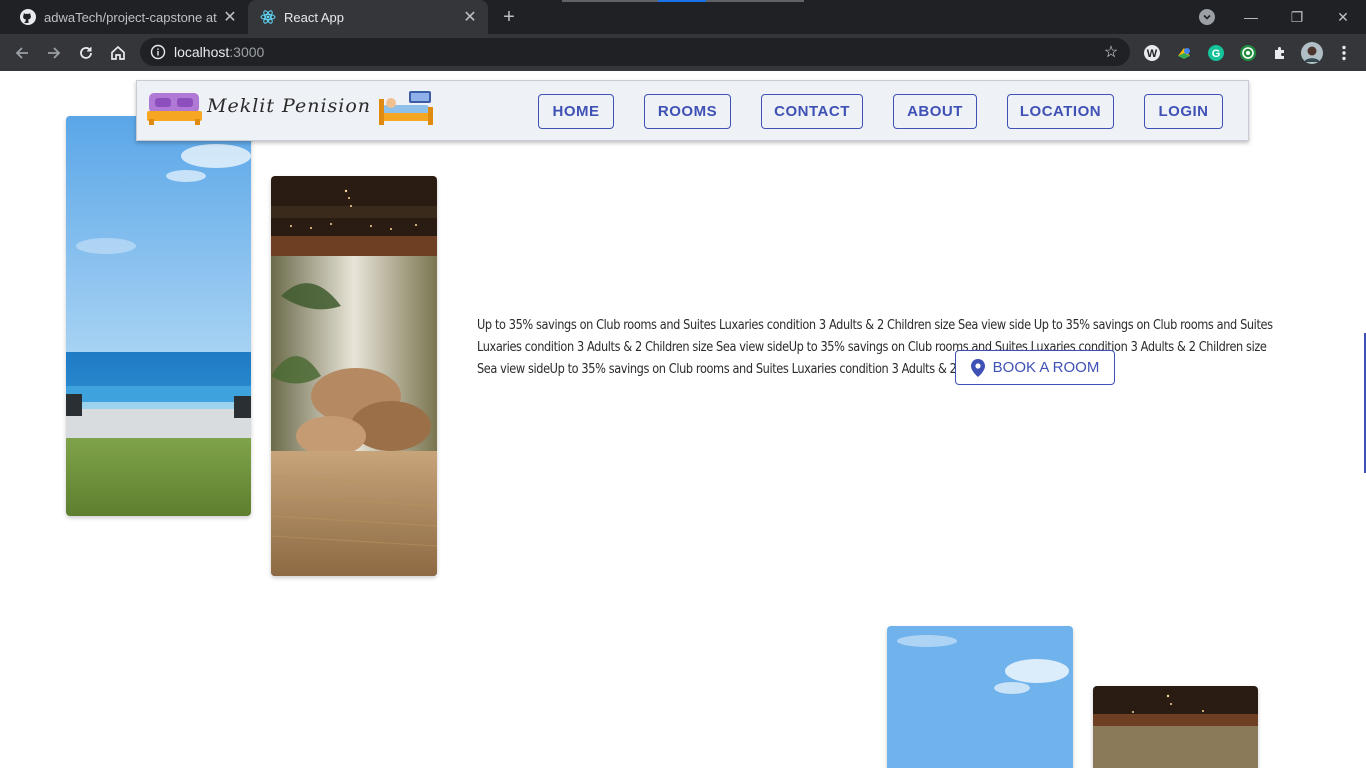 Image resolution: width=1366 pixels, height=768 pixels. I want to click on nav-rooms-button: ROOMS, so click(687, 111).